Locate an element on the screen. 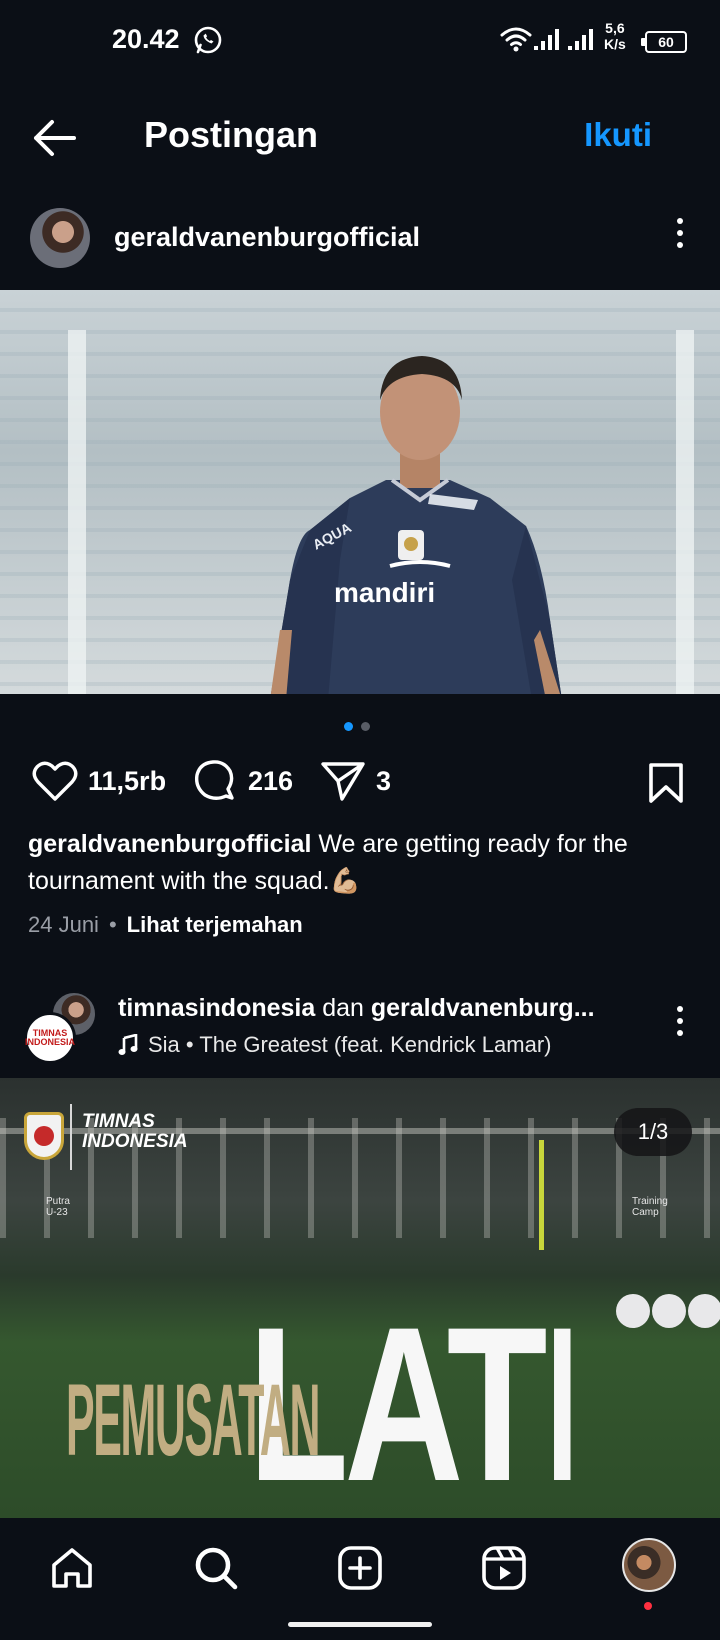 Image resolution: width=720 pixels, height=1640 pixels. follow-button: Ikuti is located at coordinates (618, 135).